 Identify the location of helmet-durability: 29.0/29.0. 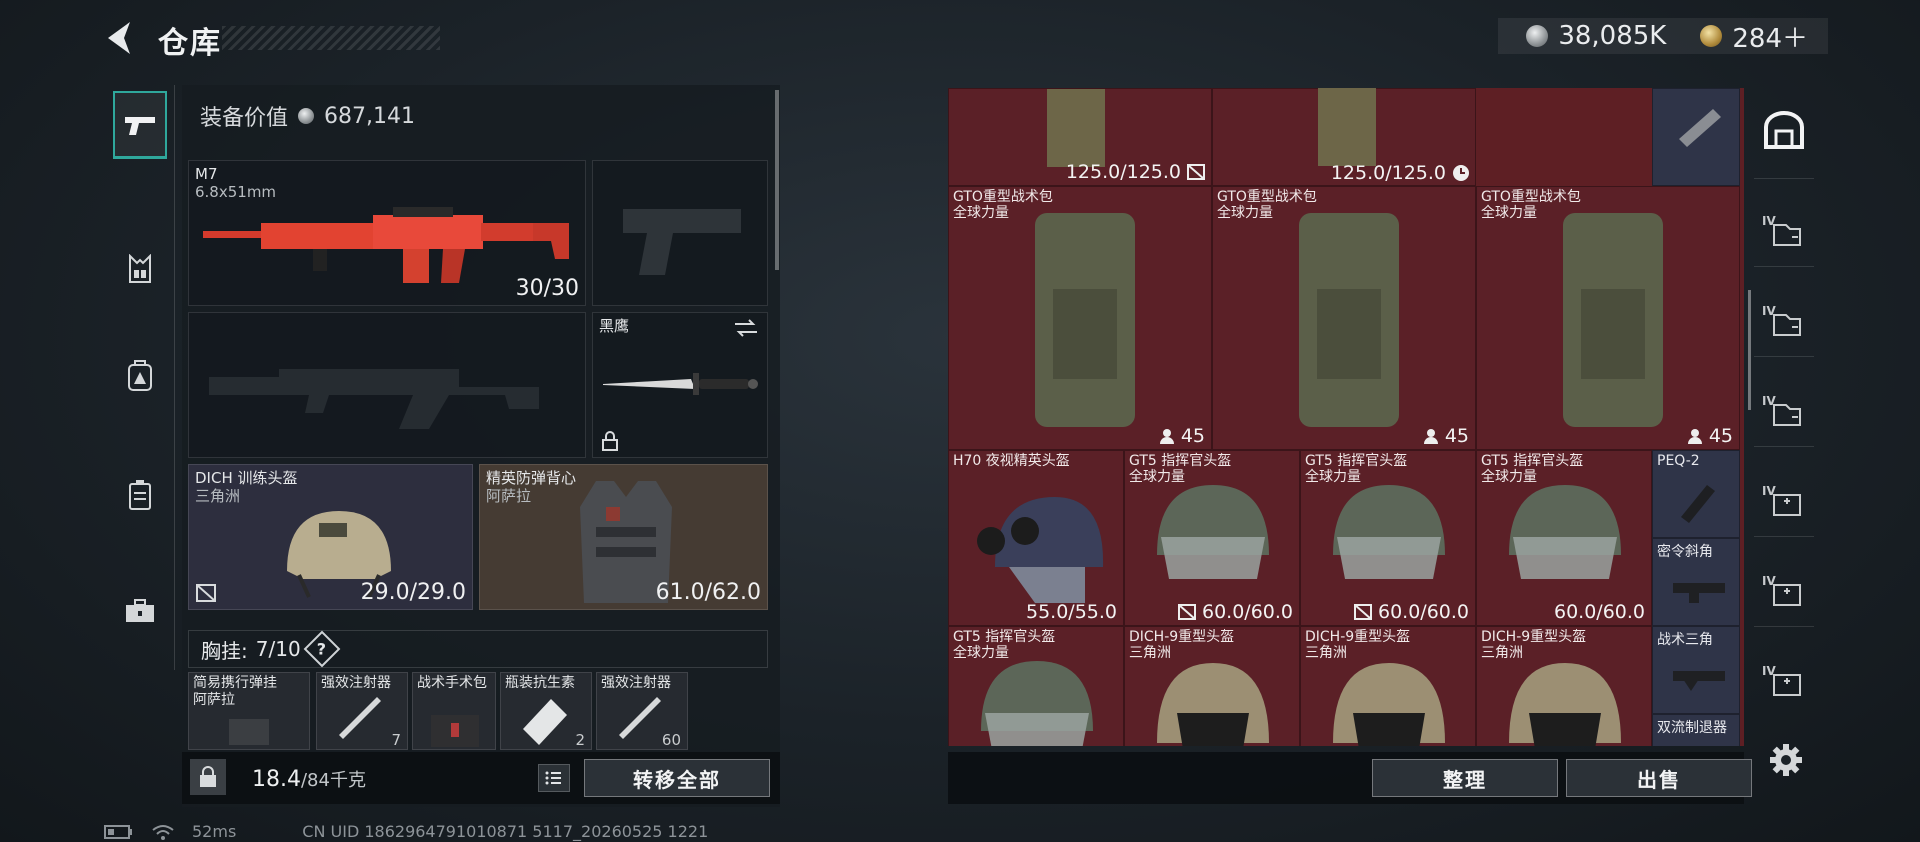
(413, 592).